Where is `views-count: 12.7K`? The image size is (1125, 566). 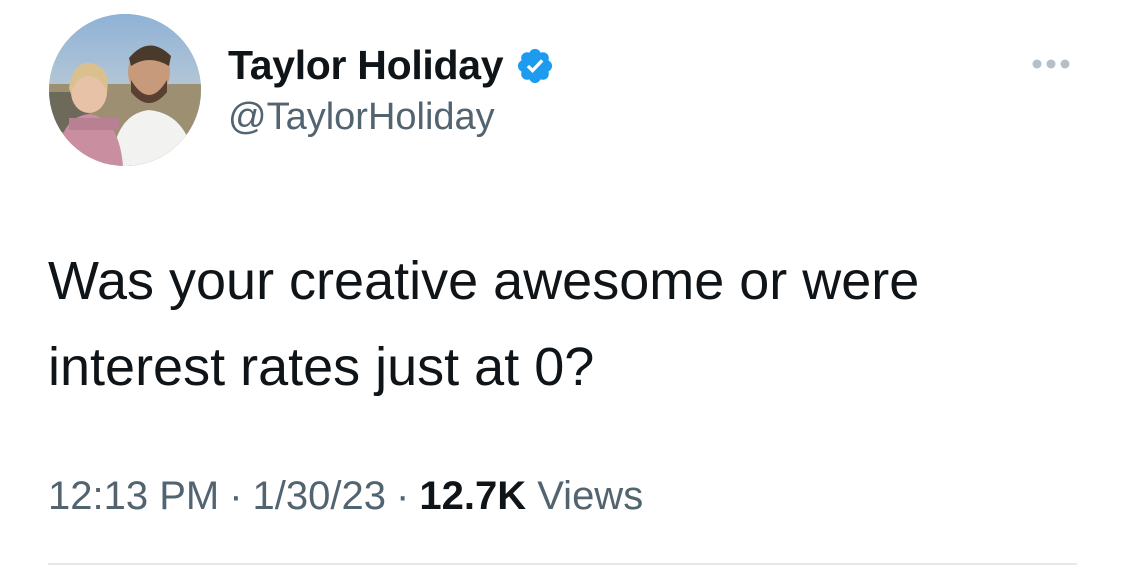 views-count: 12.7K is located at coordinates (472, 496).